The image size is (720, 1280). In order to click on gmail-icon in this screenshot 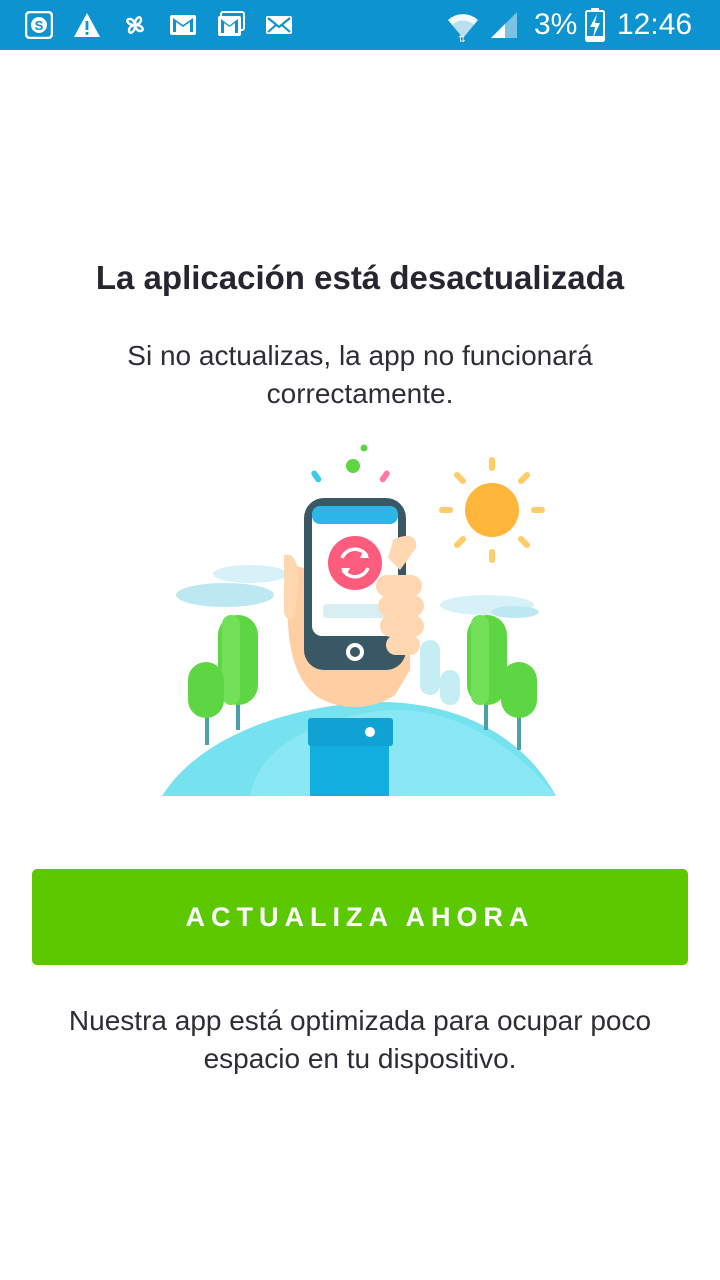, I will do `click(183, 25)`.